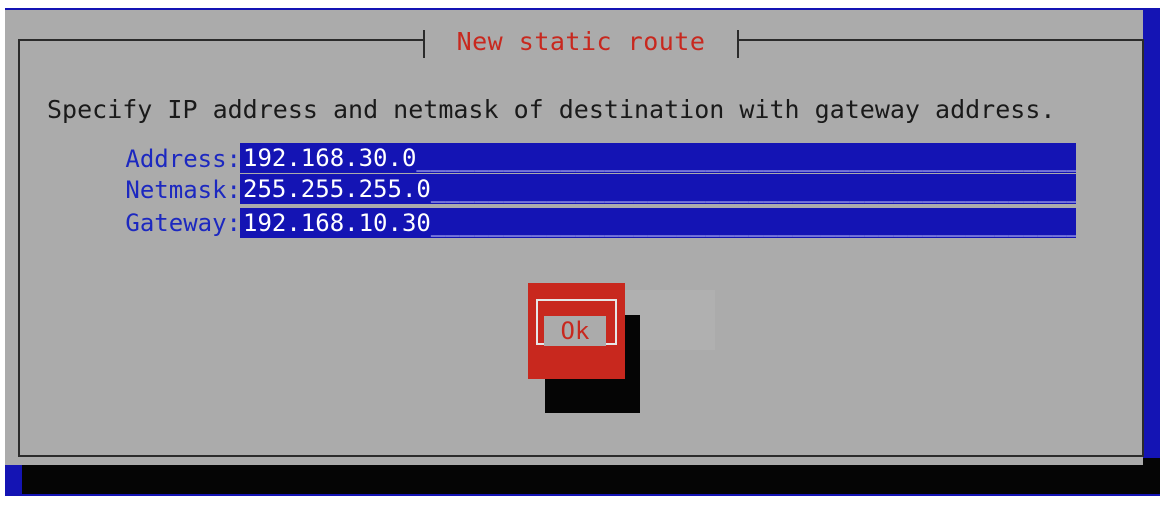 The image size is (1163, 506). I want to click on title-right-tick, so click(738, 44).